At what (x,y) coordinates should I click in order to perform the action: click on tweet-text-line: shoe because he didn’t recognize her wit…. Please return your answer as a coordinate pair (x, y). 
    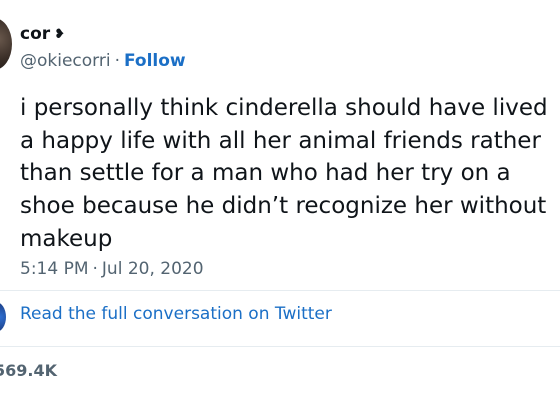
    Looking at the image, I should click on (283, 206).